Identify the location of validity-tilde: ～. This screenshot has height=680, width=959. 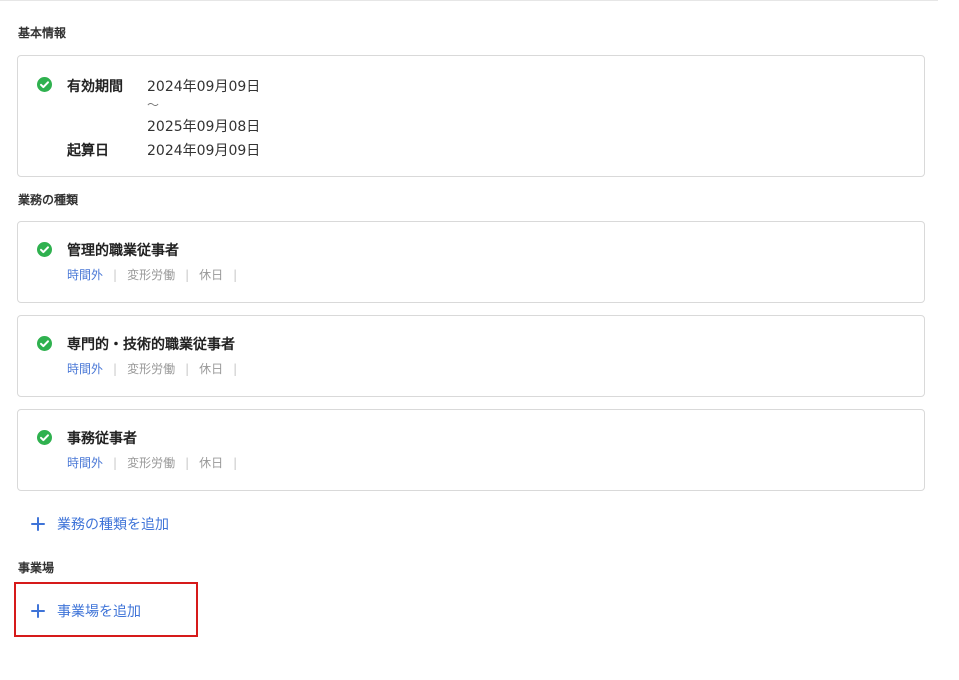
(153, 105).